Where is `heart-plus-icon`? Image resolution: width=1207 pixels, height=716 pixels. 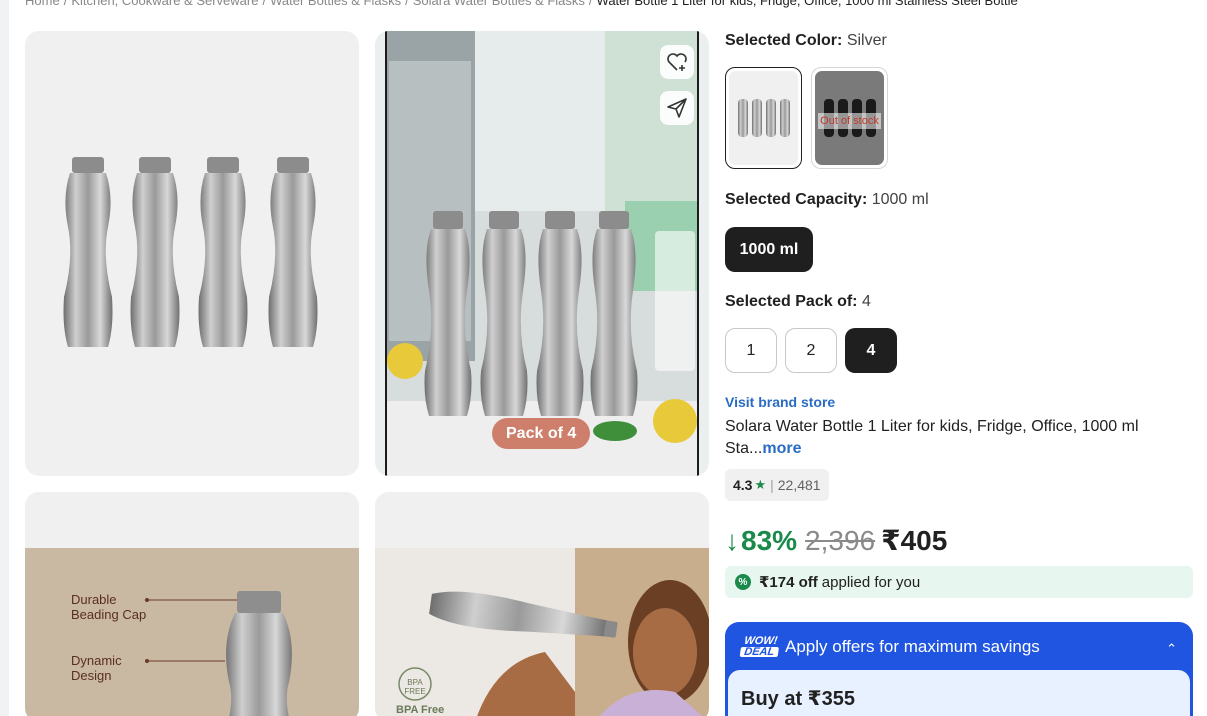 heart-plus-icon is located at coordinates (677, 62).